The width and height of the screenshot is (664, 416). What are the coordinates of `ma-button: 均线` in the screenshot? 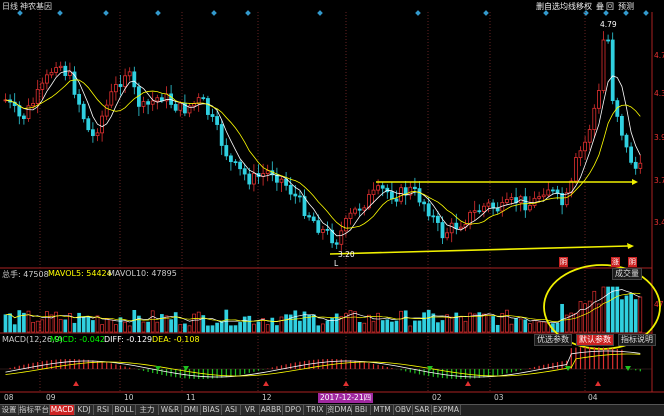 It's located at (568, 6).